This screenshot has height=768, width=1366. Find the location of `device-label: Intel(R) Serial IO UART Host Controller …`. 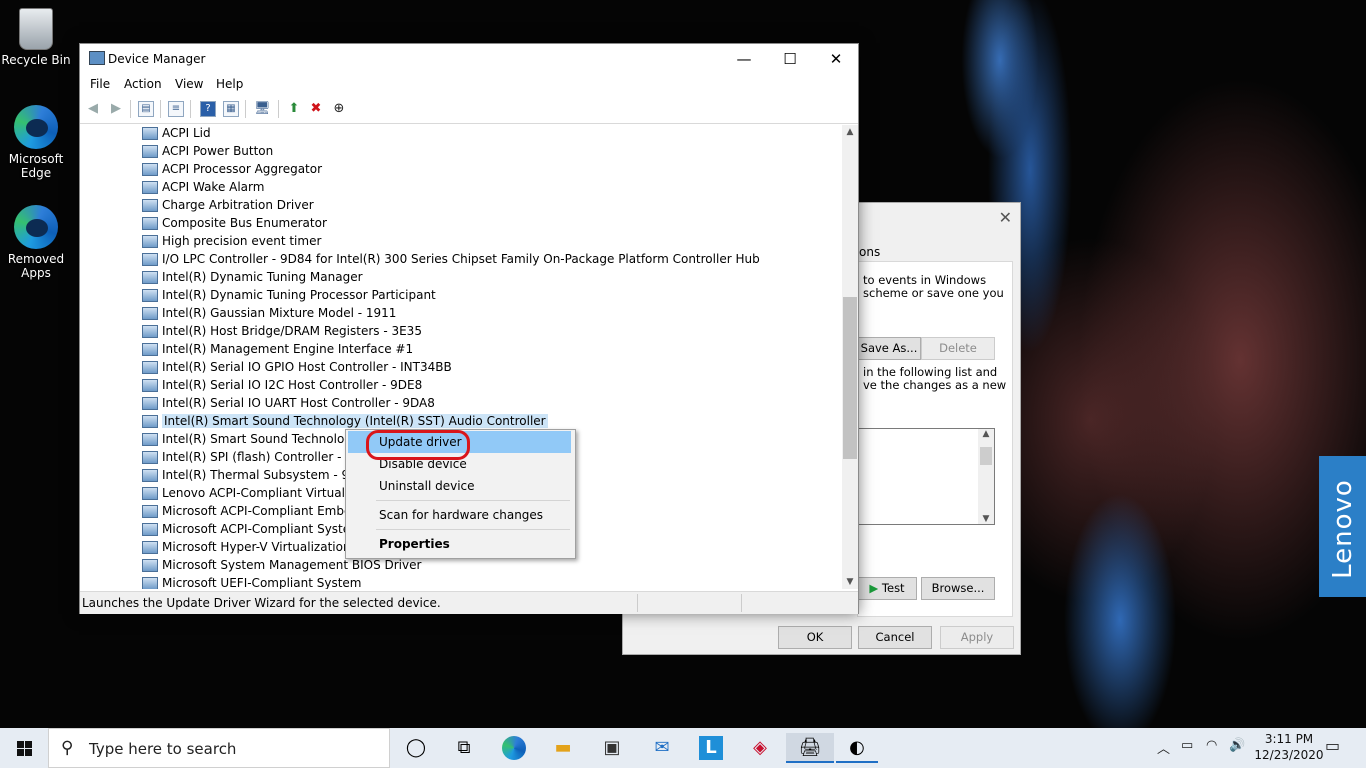

device-label: Intel(R) Serial IO UART Host Controller … is located at coordinates (298, 403).